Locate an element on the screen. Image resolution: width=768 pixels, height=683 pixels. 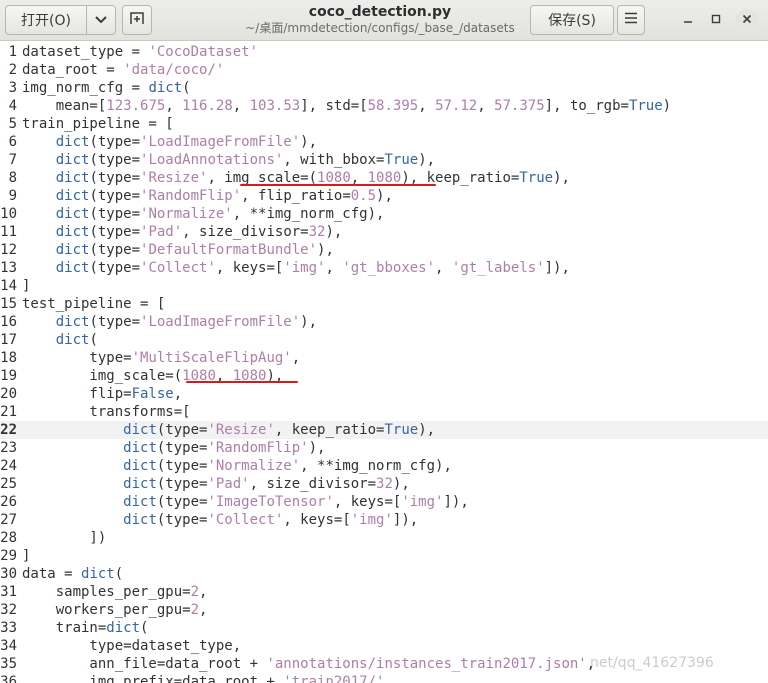
line-number: 19 is located at coordinates (8, 376).